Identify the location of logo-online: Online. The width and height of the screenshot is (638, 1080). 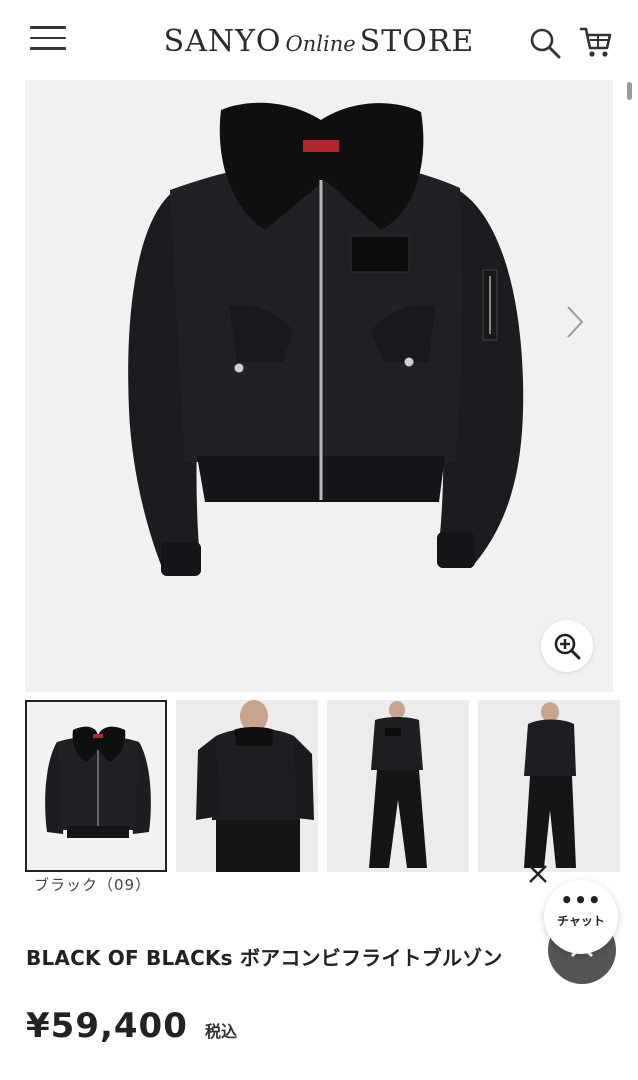
(320, 44).